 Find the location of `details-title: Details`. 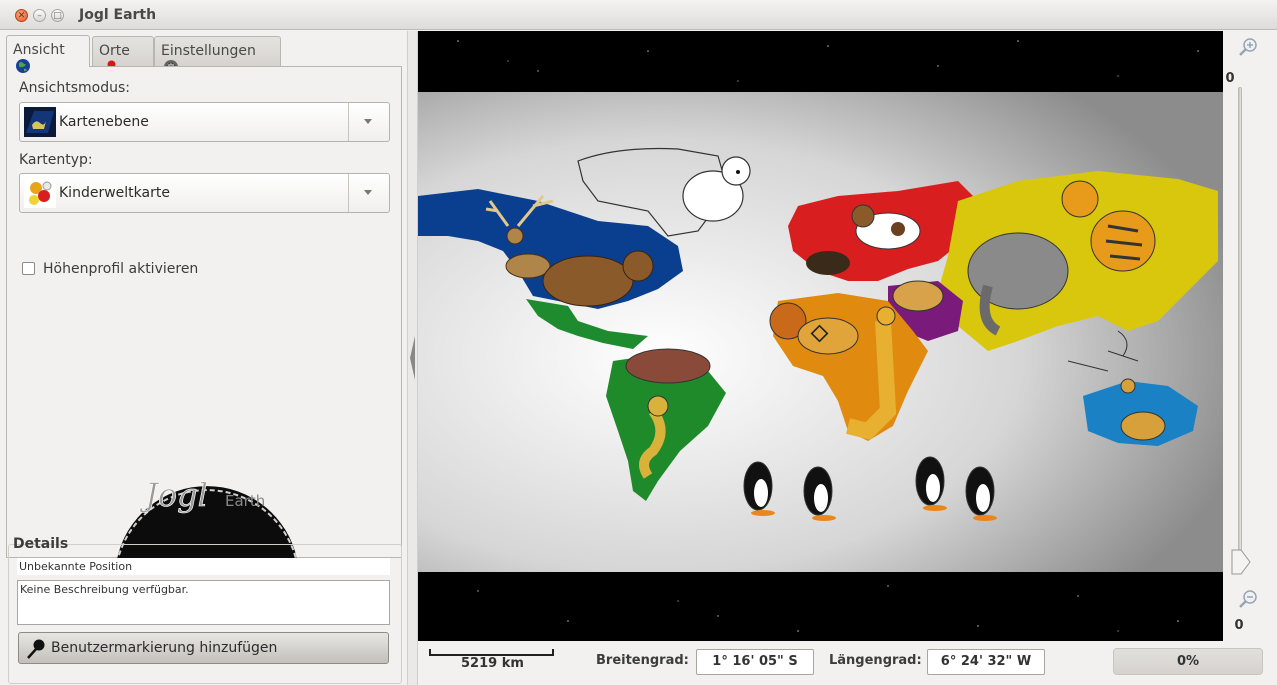

details-title: Details is located at coordinates (41, 544).